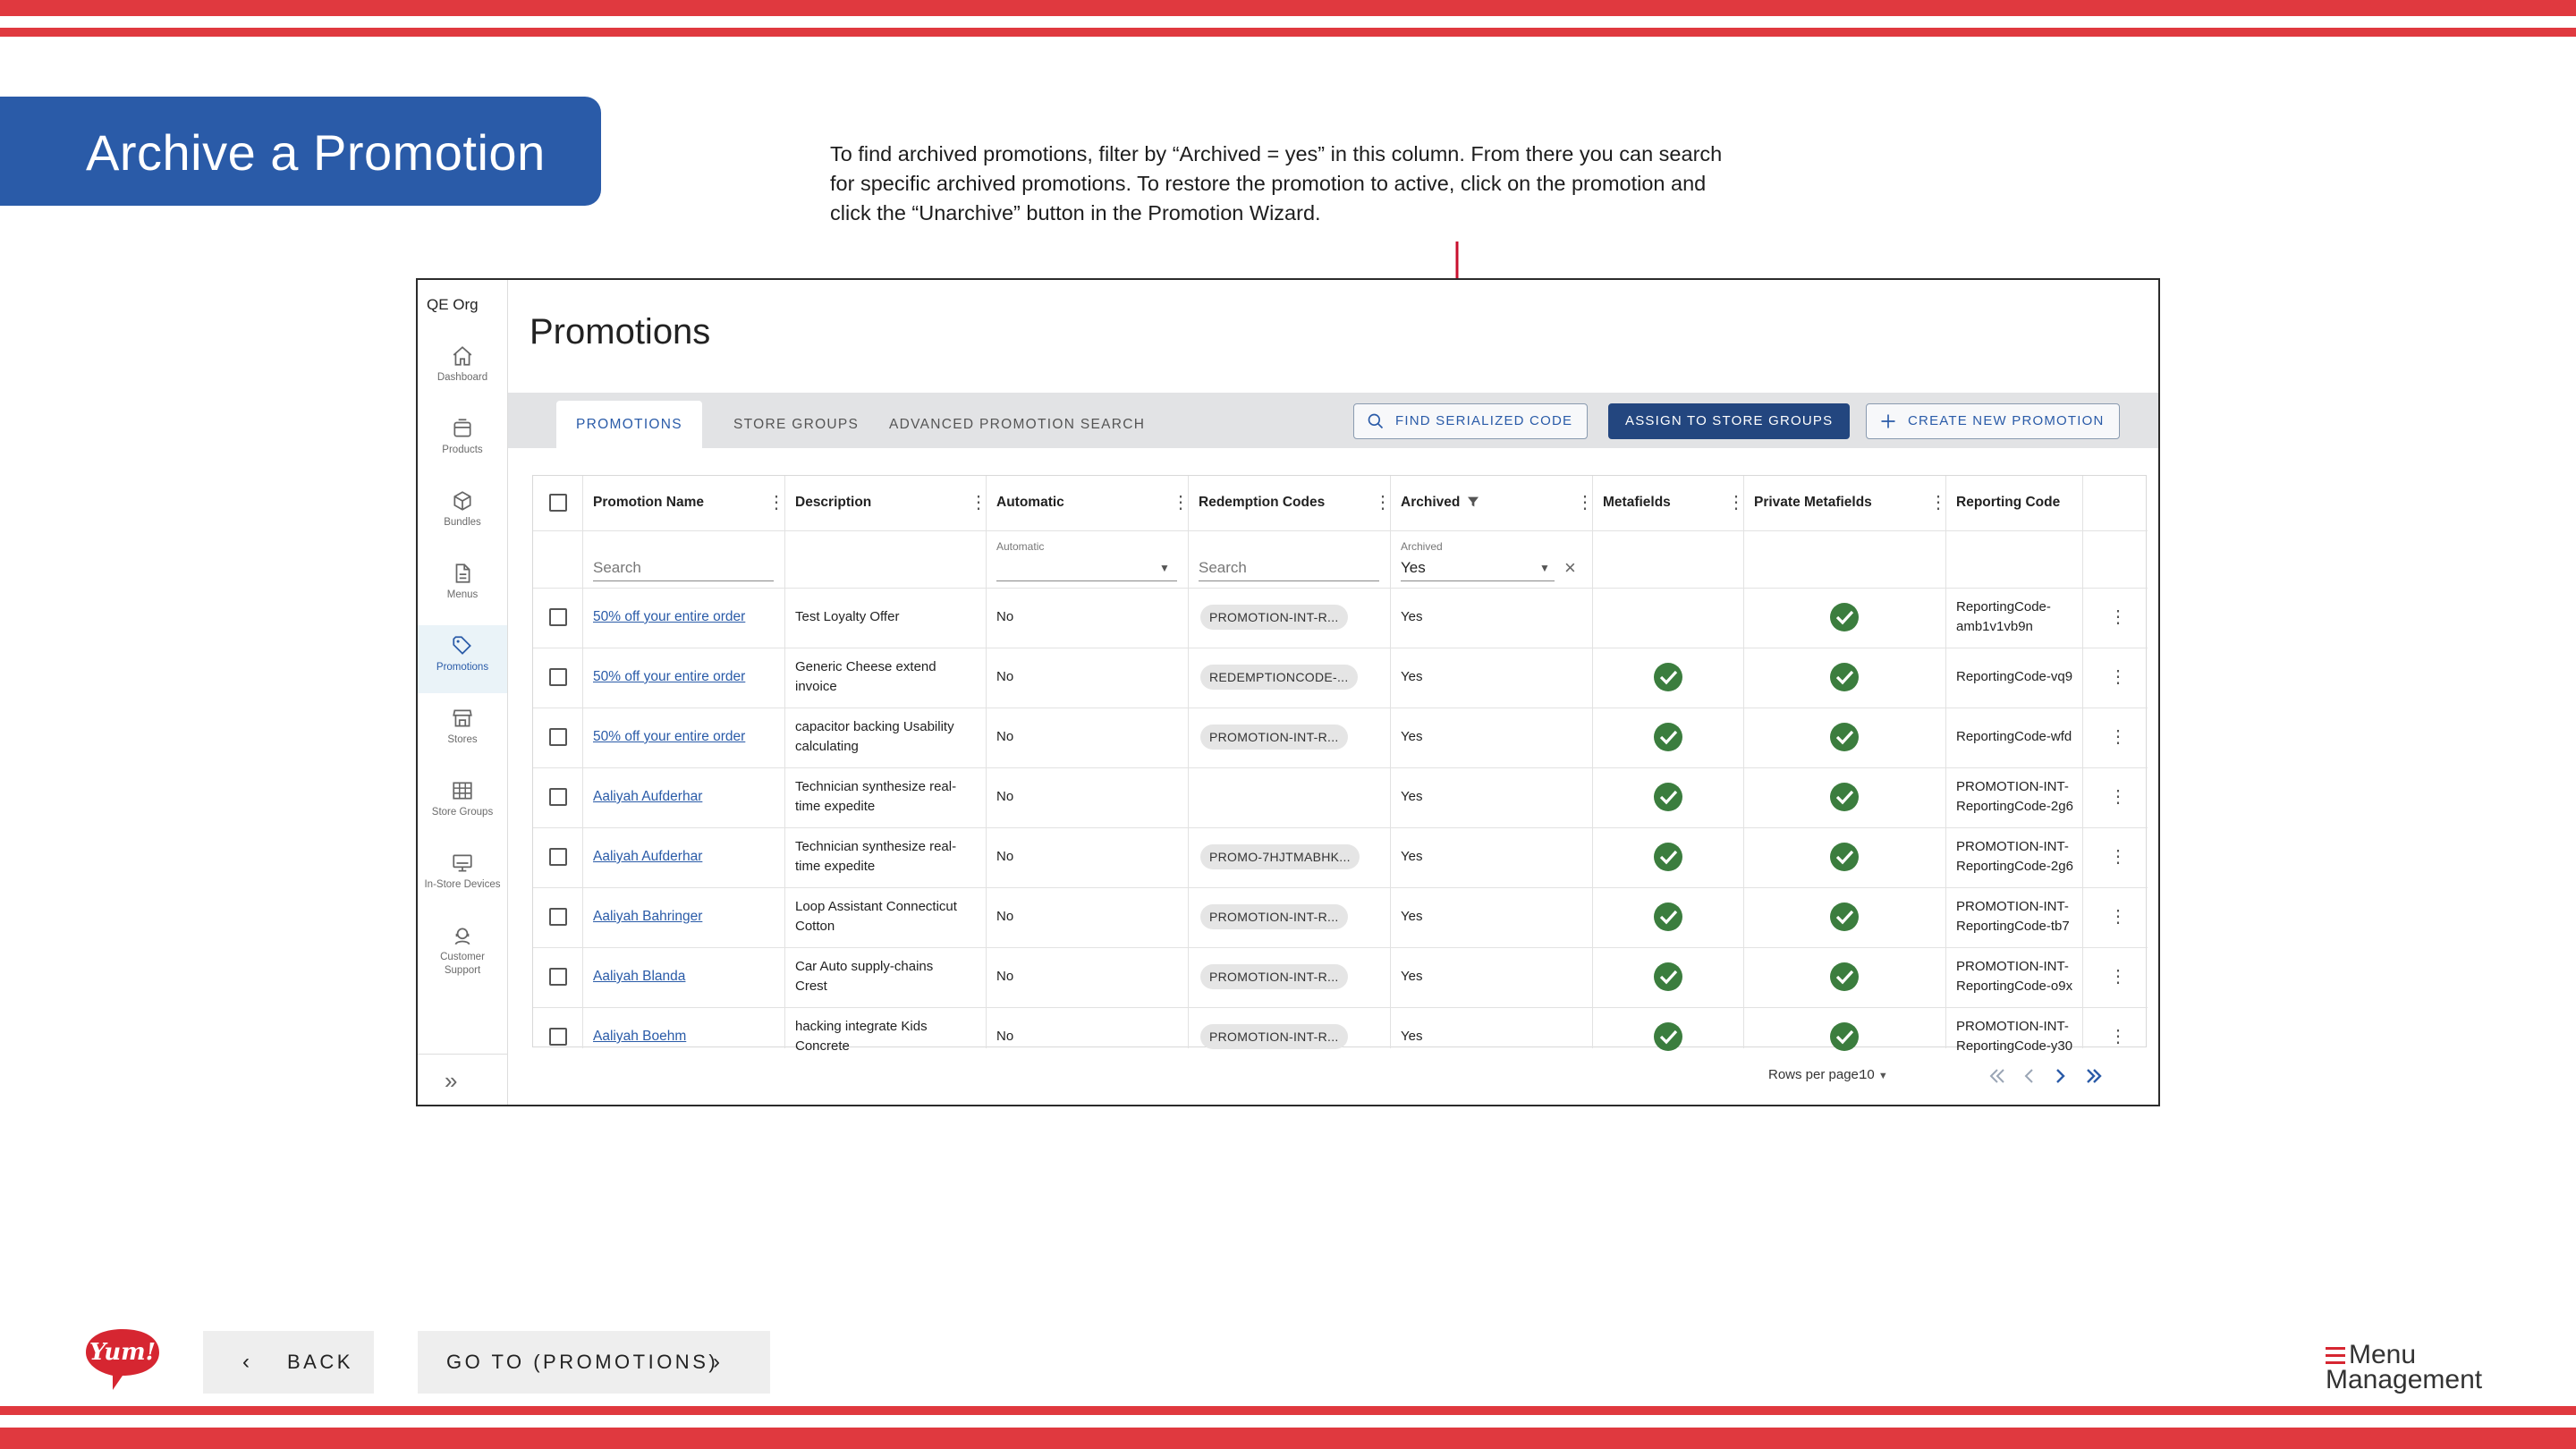 The width and height of the screenshot is (2576, 1449). What do you see at coordinates (629, 424) in the screenshot?
I see `tab-promotions: PROMOTIONS` at bounding box center [629, 424].